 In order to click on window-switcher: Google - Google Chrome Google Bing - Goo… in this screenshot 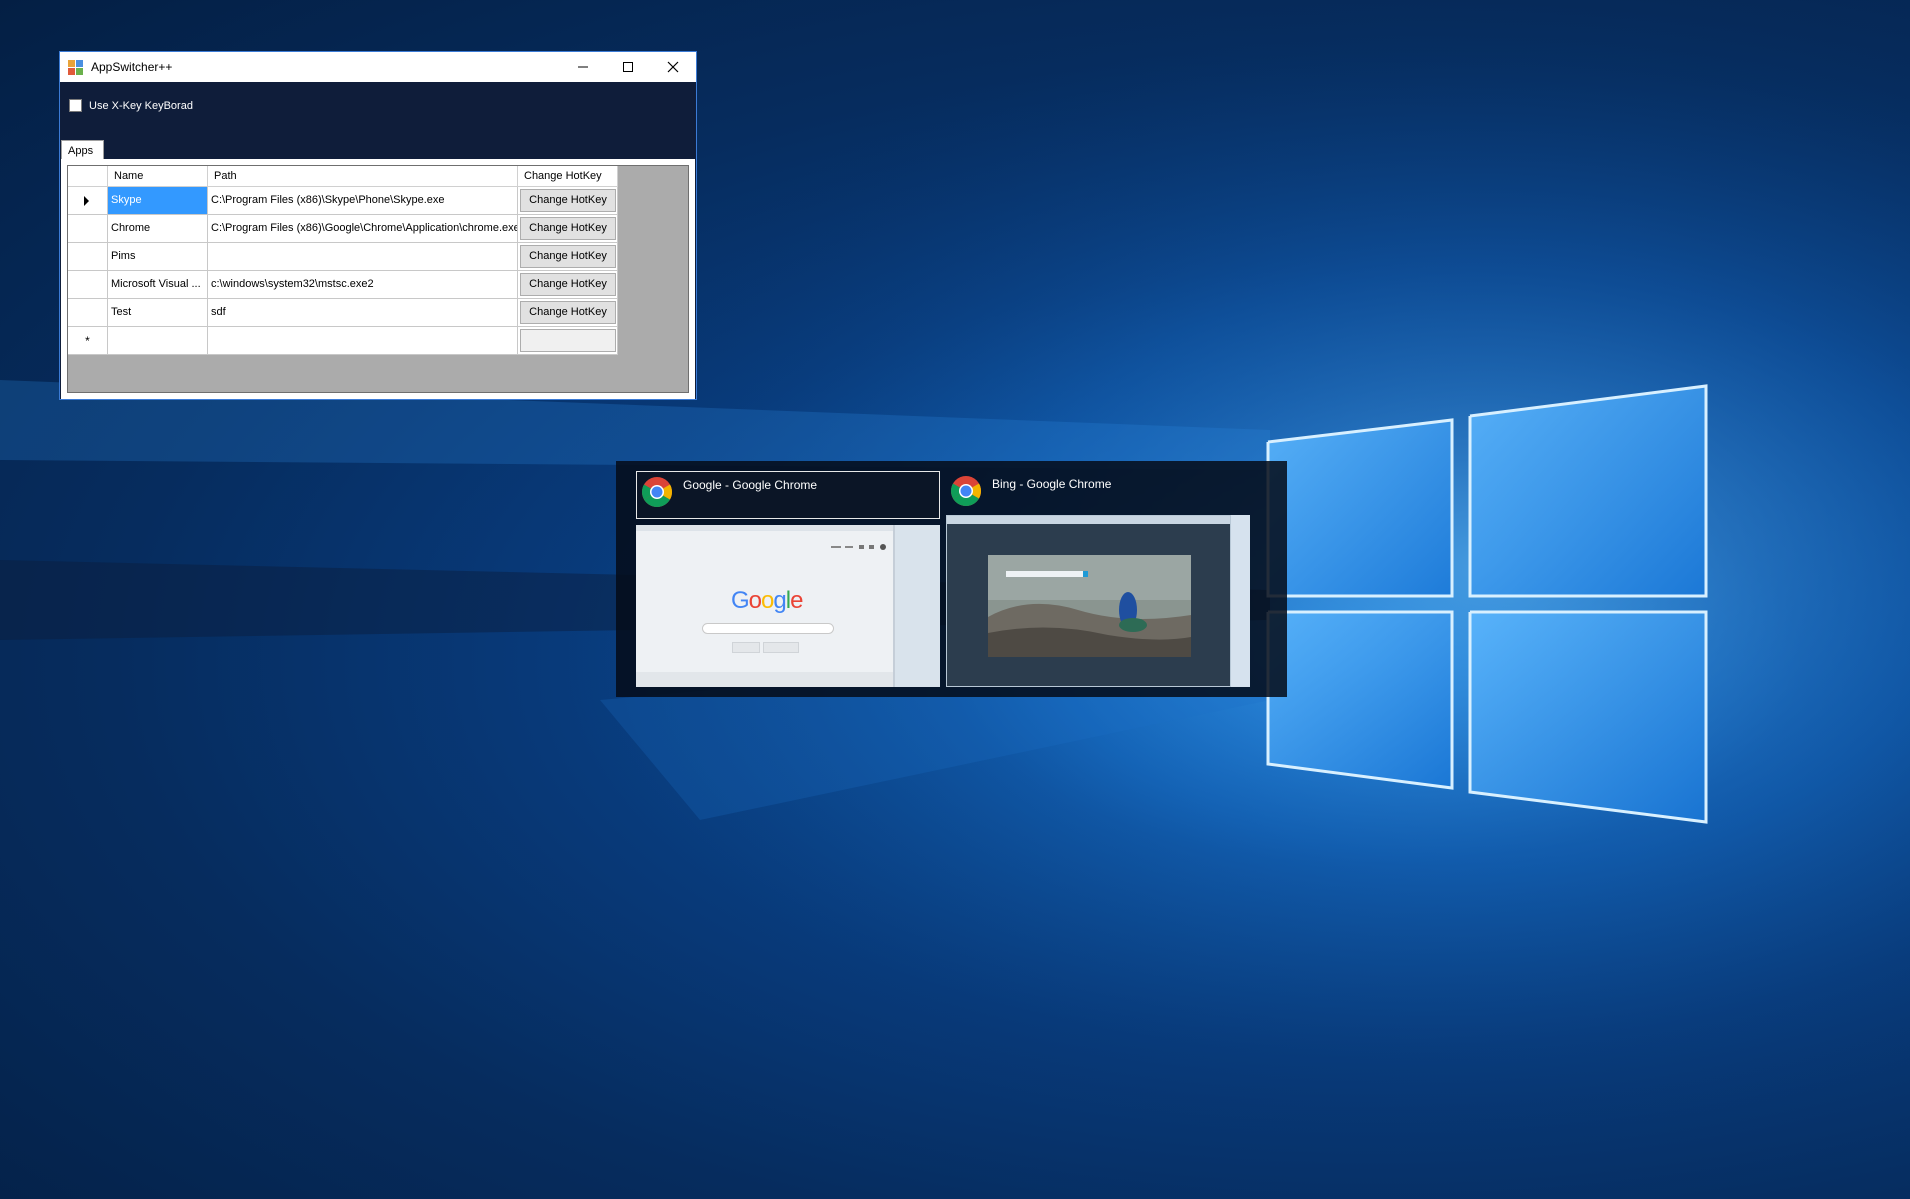, I will do `click(951, 579)`.